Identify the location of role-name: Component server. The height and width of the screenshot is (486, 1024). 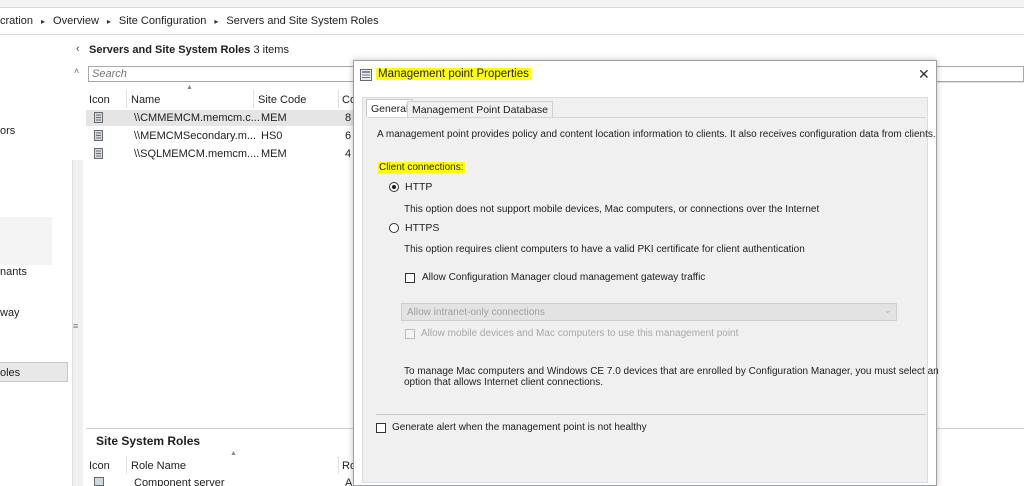
(179, 481).